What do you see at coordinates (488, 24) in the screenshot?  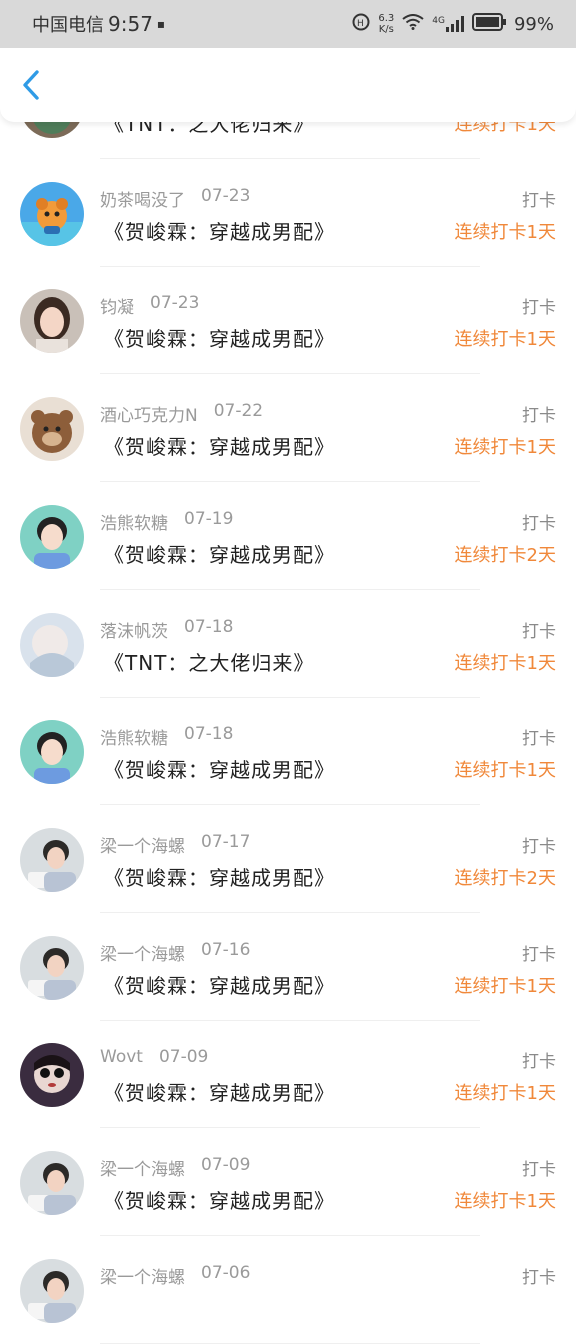 I see `battery-icon` at bounding box center [488, 24].